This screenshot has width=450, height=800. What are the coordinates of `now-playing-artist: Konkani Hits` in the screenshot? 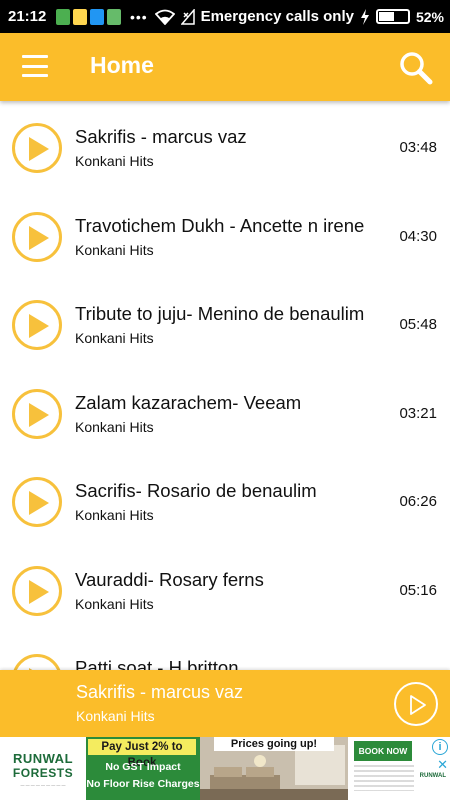 It's located at (115, 716).